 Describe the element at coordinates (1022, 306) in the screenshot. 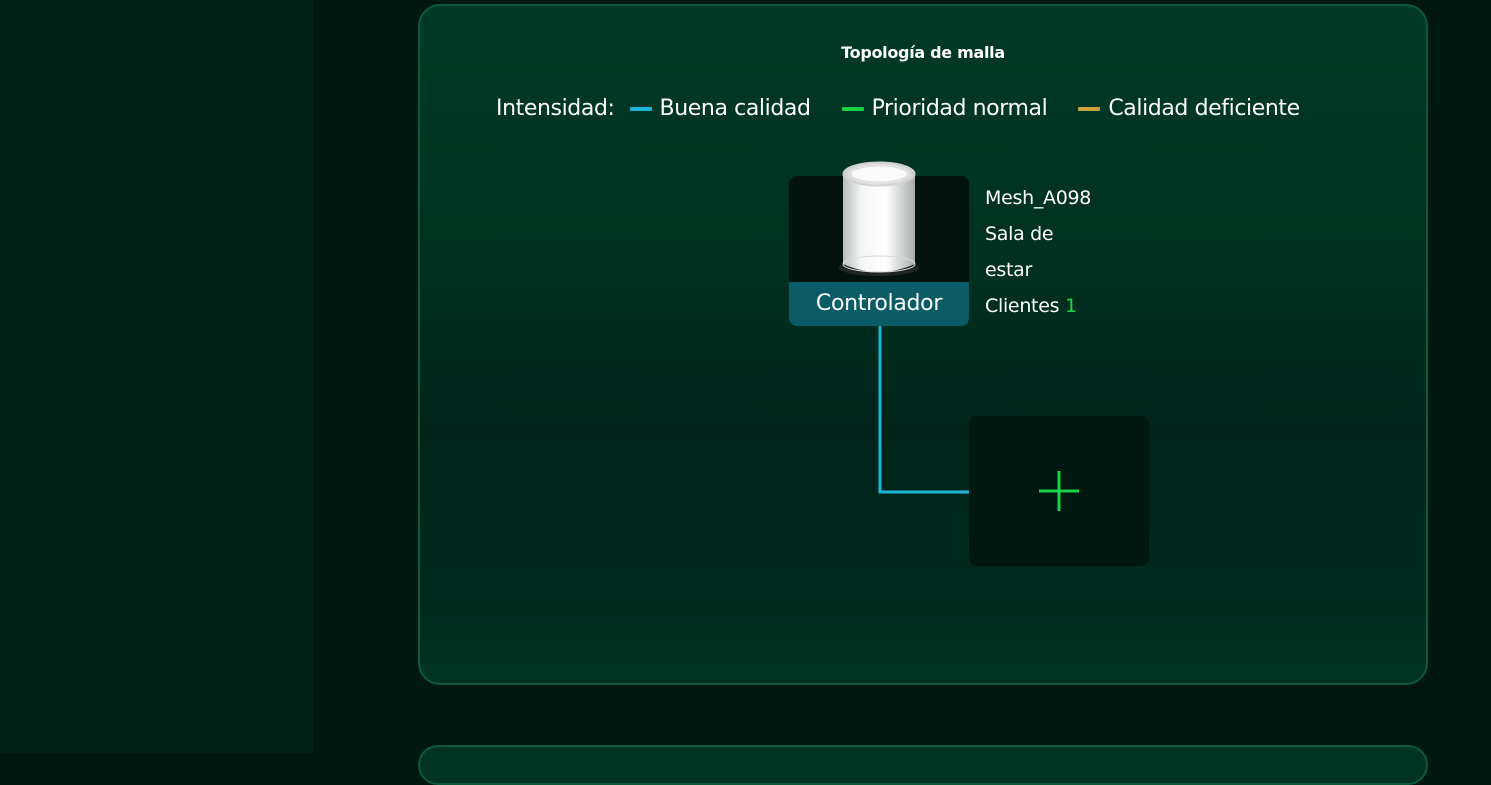

I see `clients-label: Clientes` at that location.